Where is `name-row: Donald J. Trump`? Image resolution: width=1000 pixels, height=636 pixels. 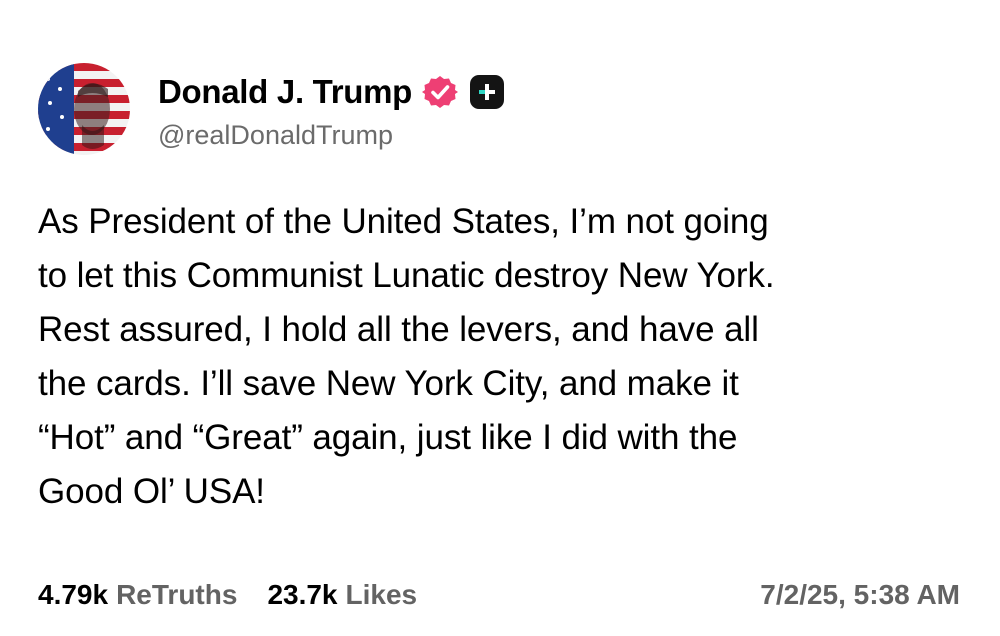
name-row: Donald J. Trump is located at coordinates (331, 92).